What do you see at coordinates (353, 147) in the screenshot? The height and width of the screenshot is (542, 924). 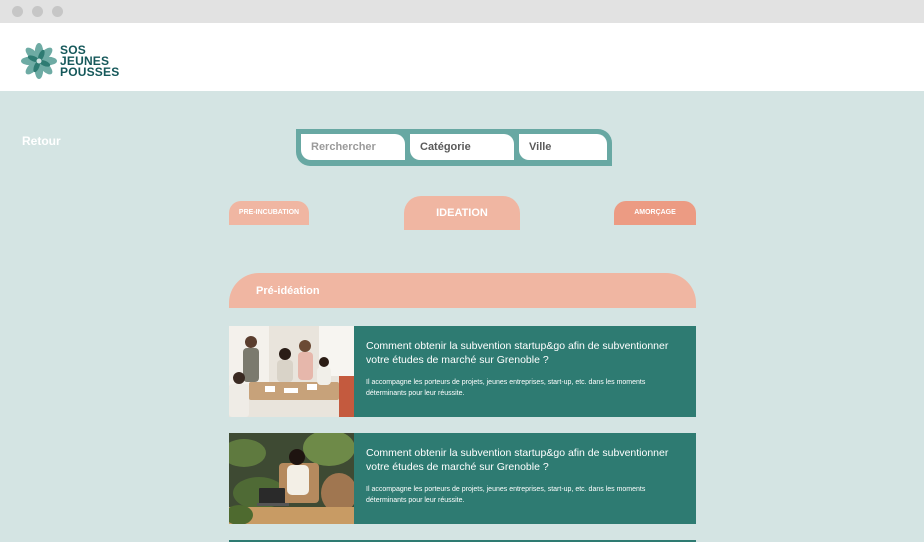 I see `search-input: Rerchercher` at bounding box center [353, 147].